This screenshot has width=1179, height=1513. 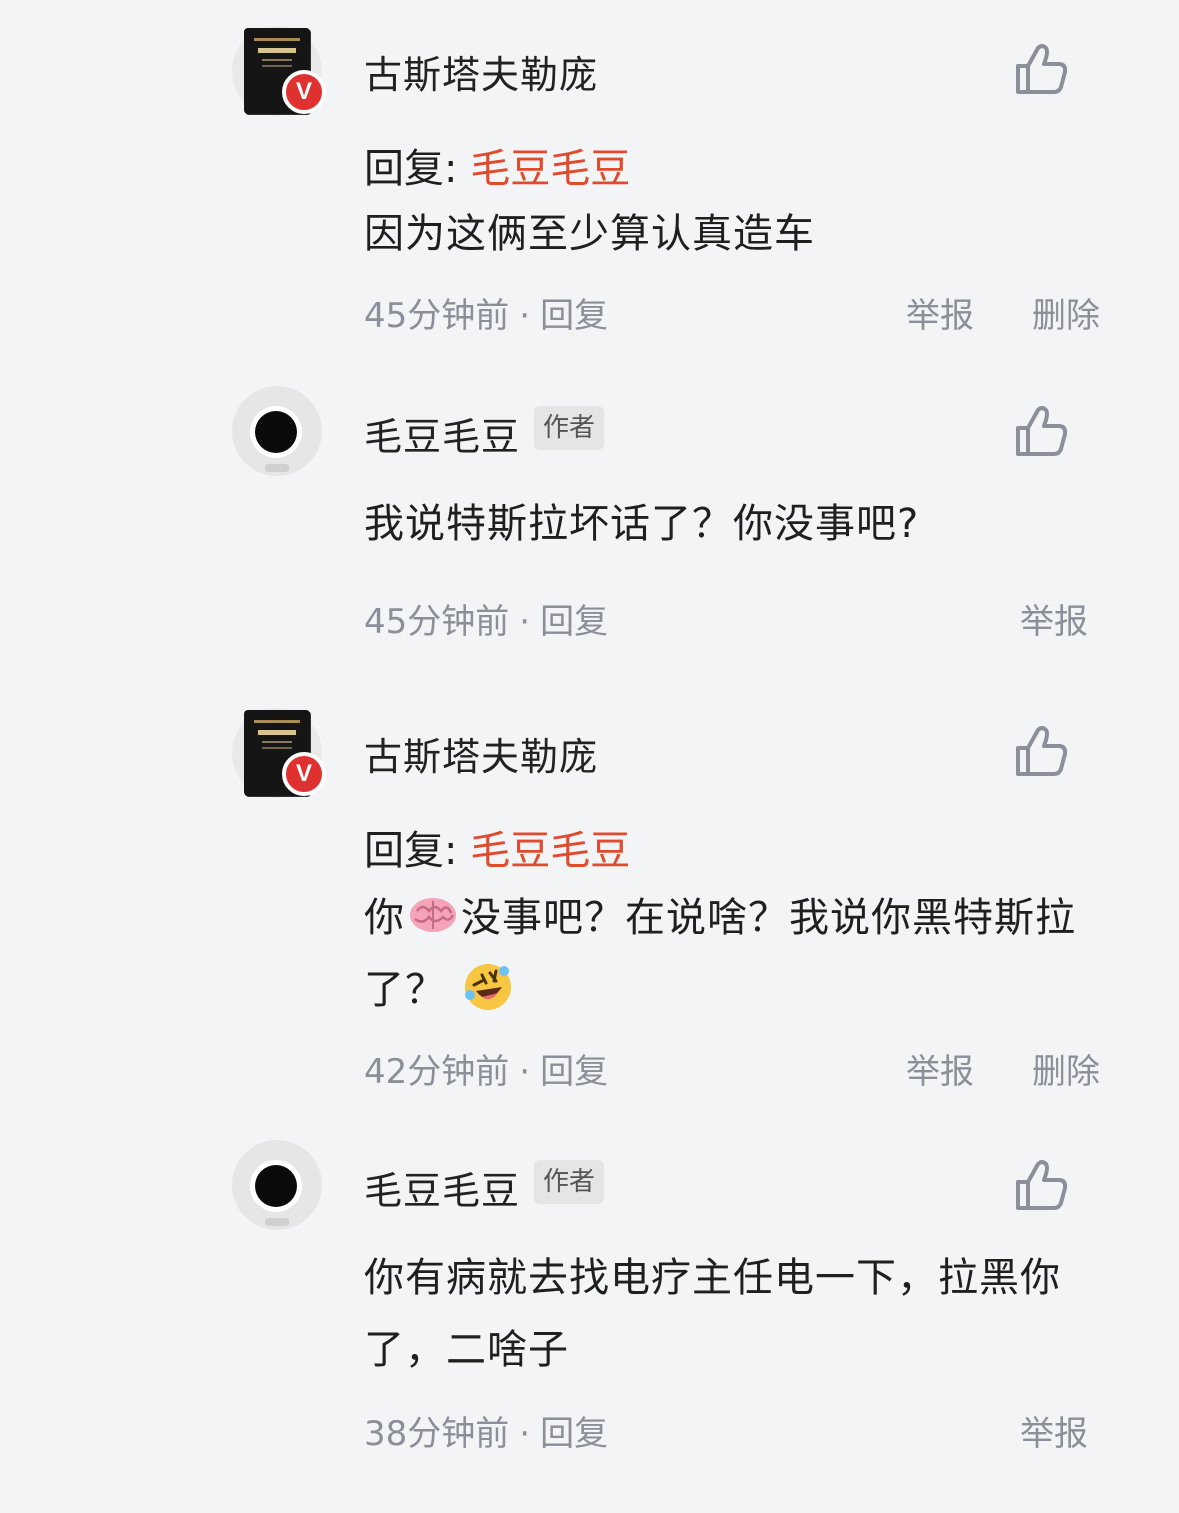 What do you see at coordinates (642, 524) in the screenshot?
I see `comment-body: 我说特斯拉坏话了？你没事吧?` at bounding box center [642, 524].